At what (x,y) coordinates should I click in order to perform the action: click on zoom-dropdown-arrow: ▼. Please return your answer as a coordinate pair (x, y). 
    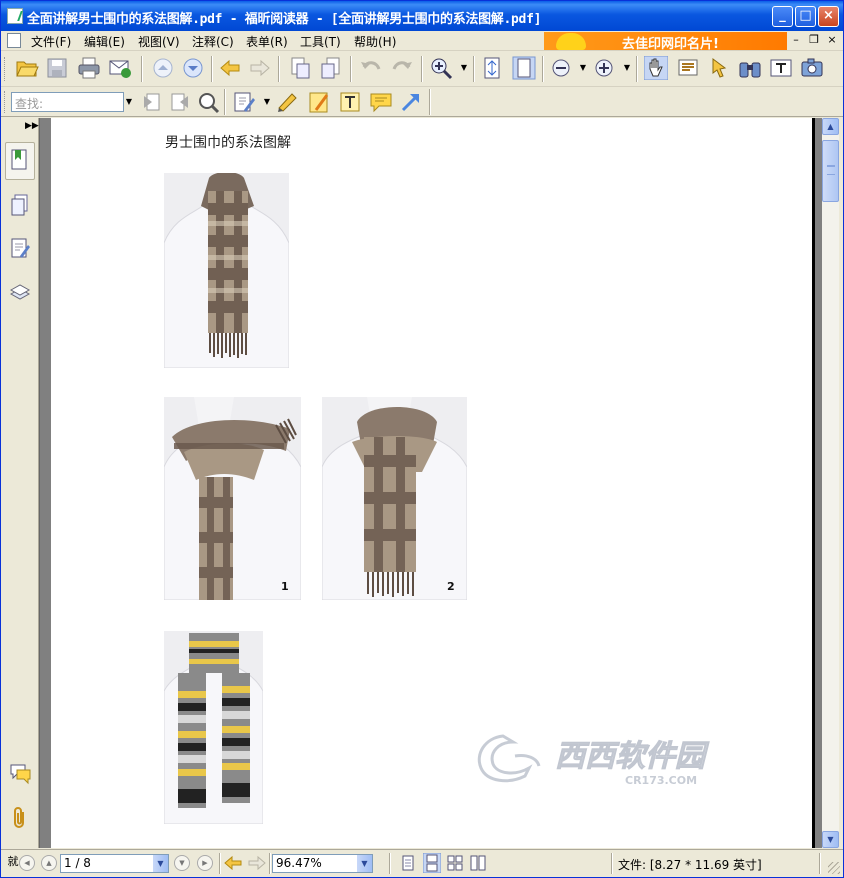
    Looking at the image, I should click on (464, 68).